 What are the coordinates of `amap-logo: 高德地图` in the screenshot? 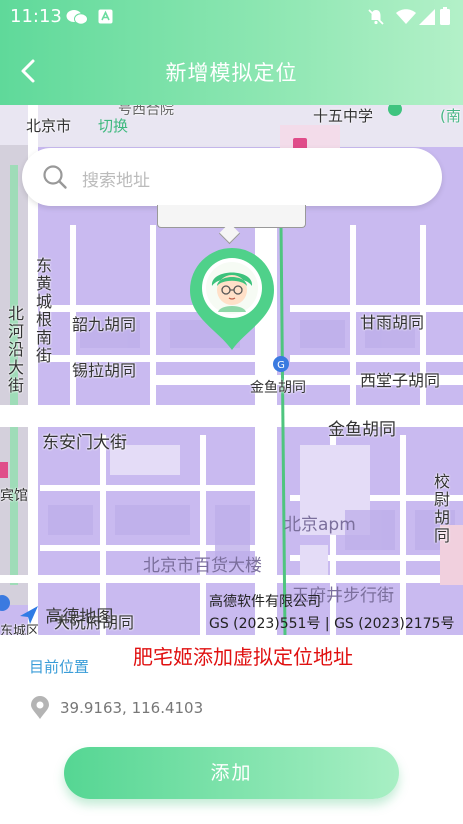 It's located at (65, 614).